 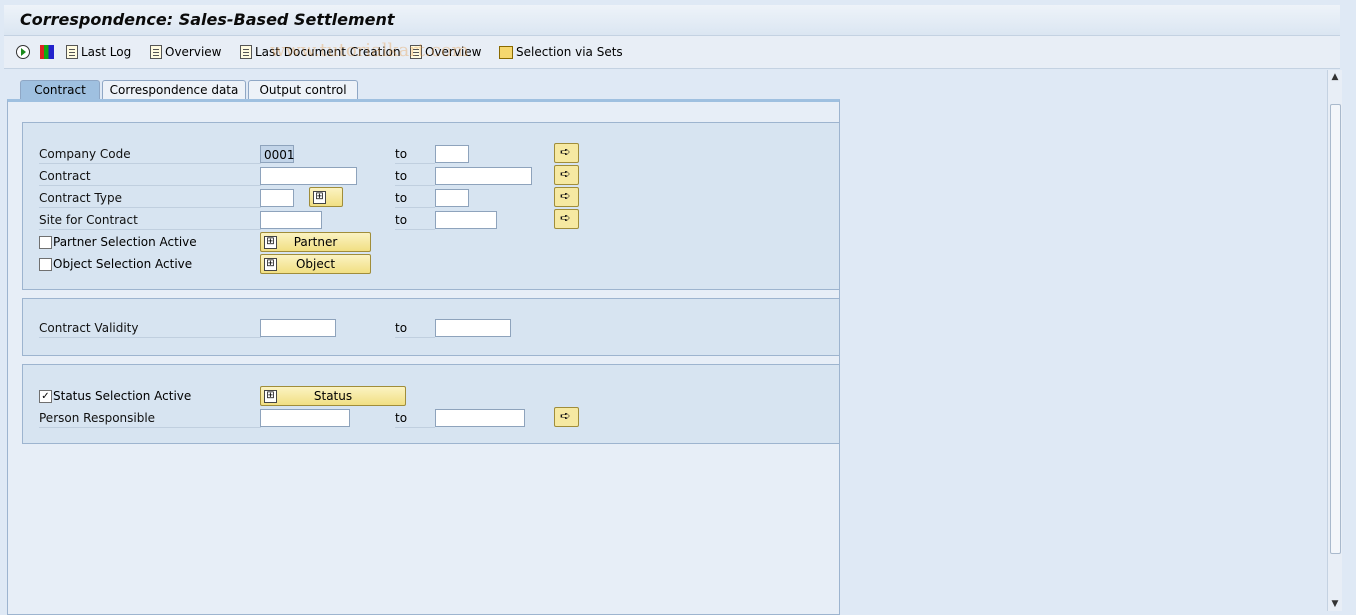 I want to click on scroll-down-icon: ▼, so click(x=1335, y=604).